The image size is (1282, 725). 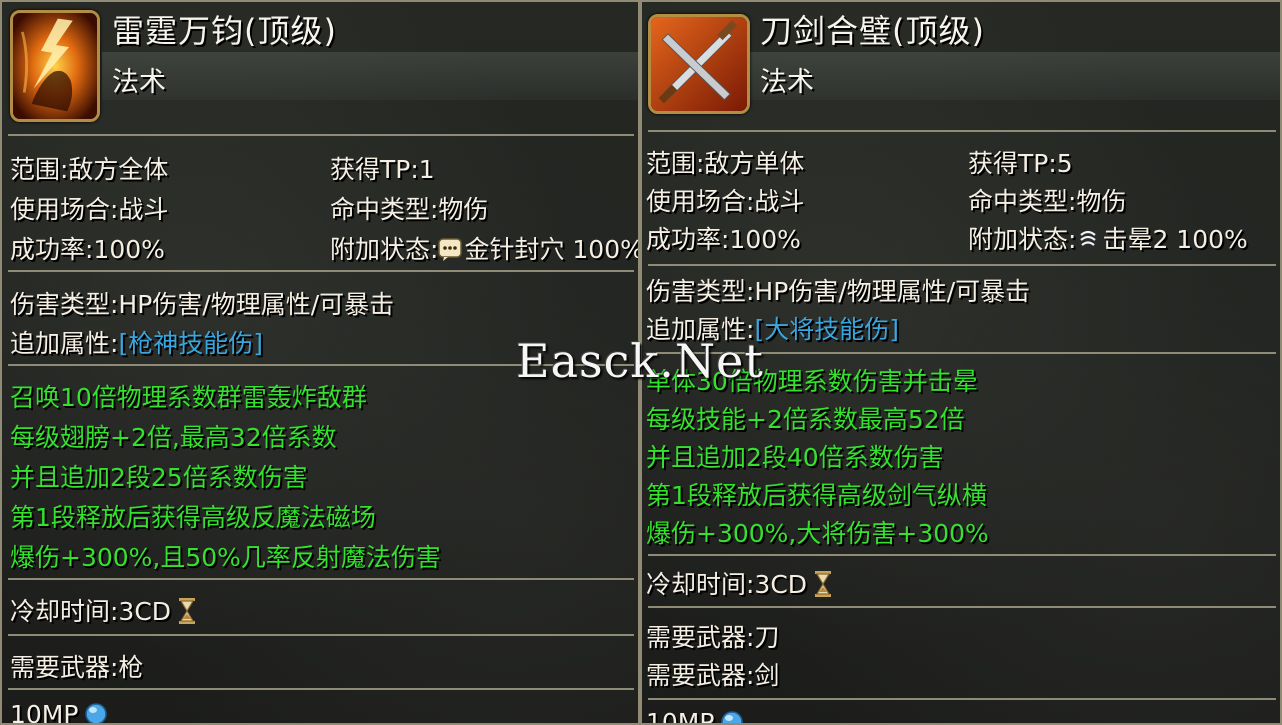 I want to click on weapon-requirement: 需要武器:刀, so click(x=713, y=637).